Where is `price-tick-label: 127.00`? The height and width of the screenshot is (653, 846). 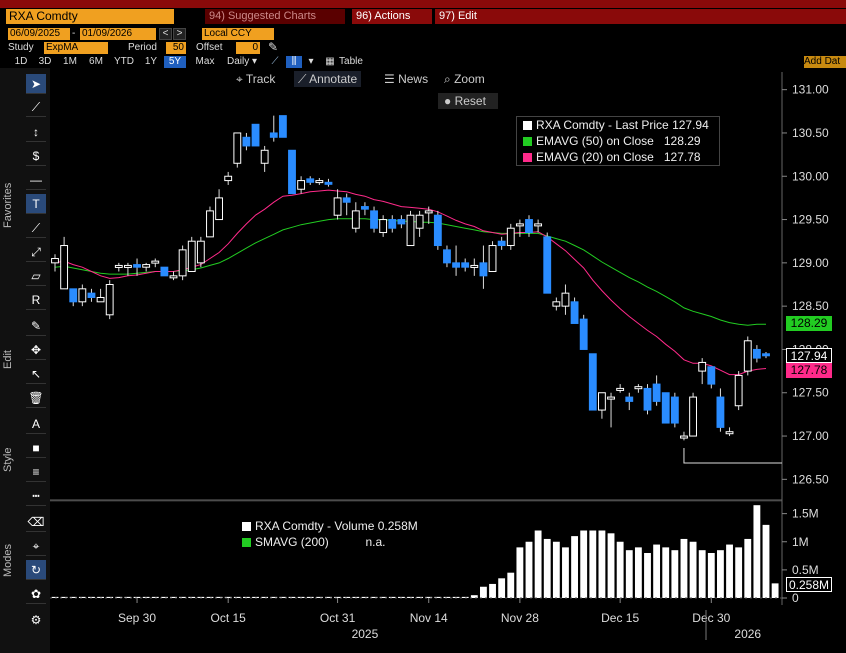 price-tick-label: 127.00 is located at coordinates (810, 436).